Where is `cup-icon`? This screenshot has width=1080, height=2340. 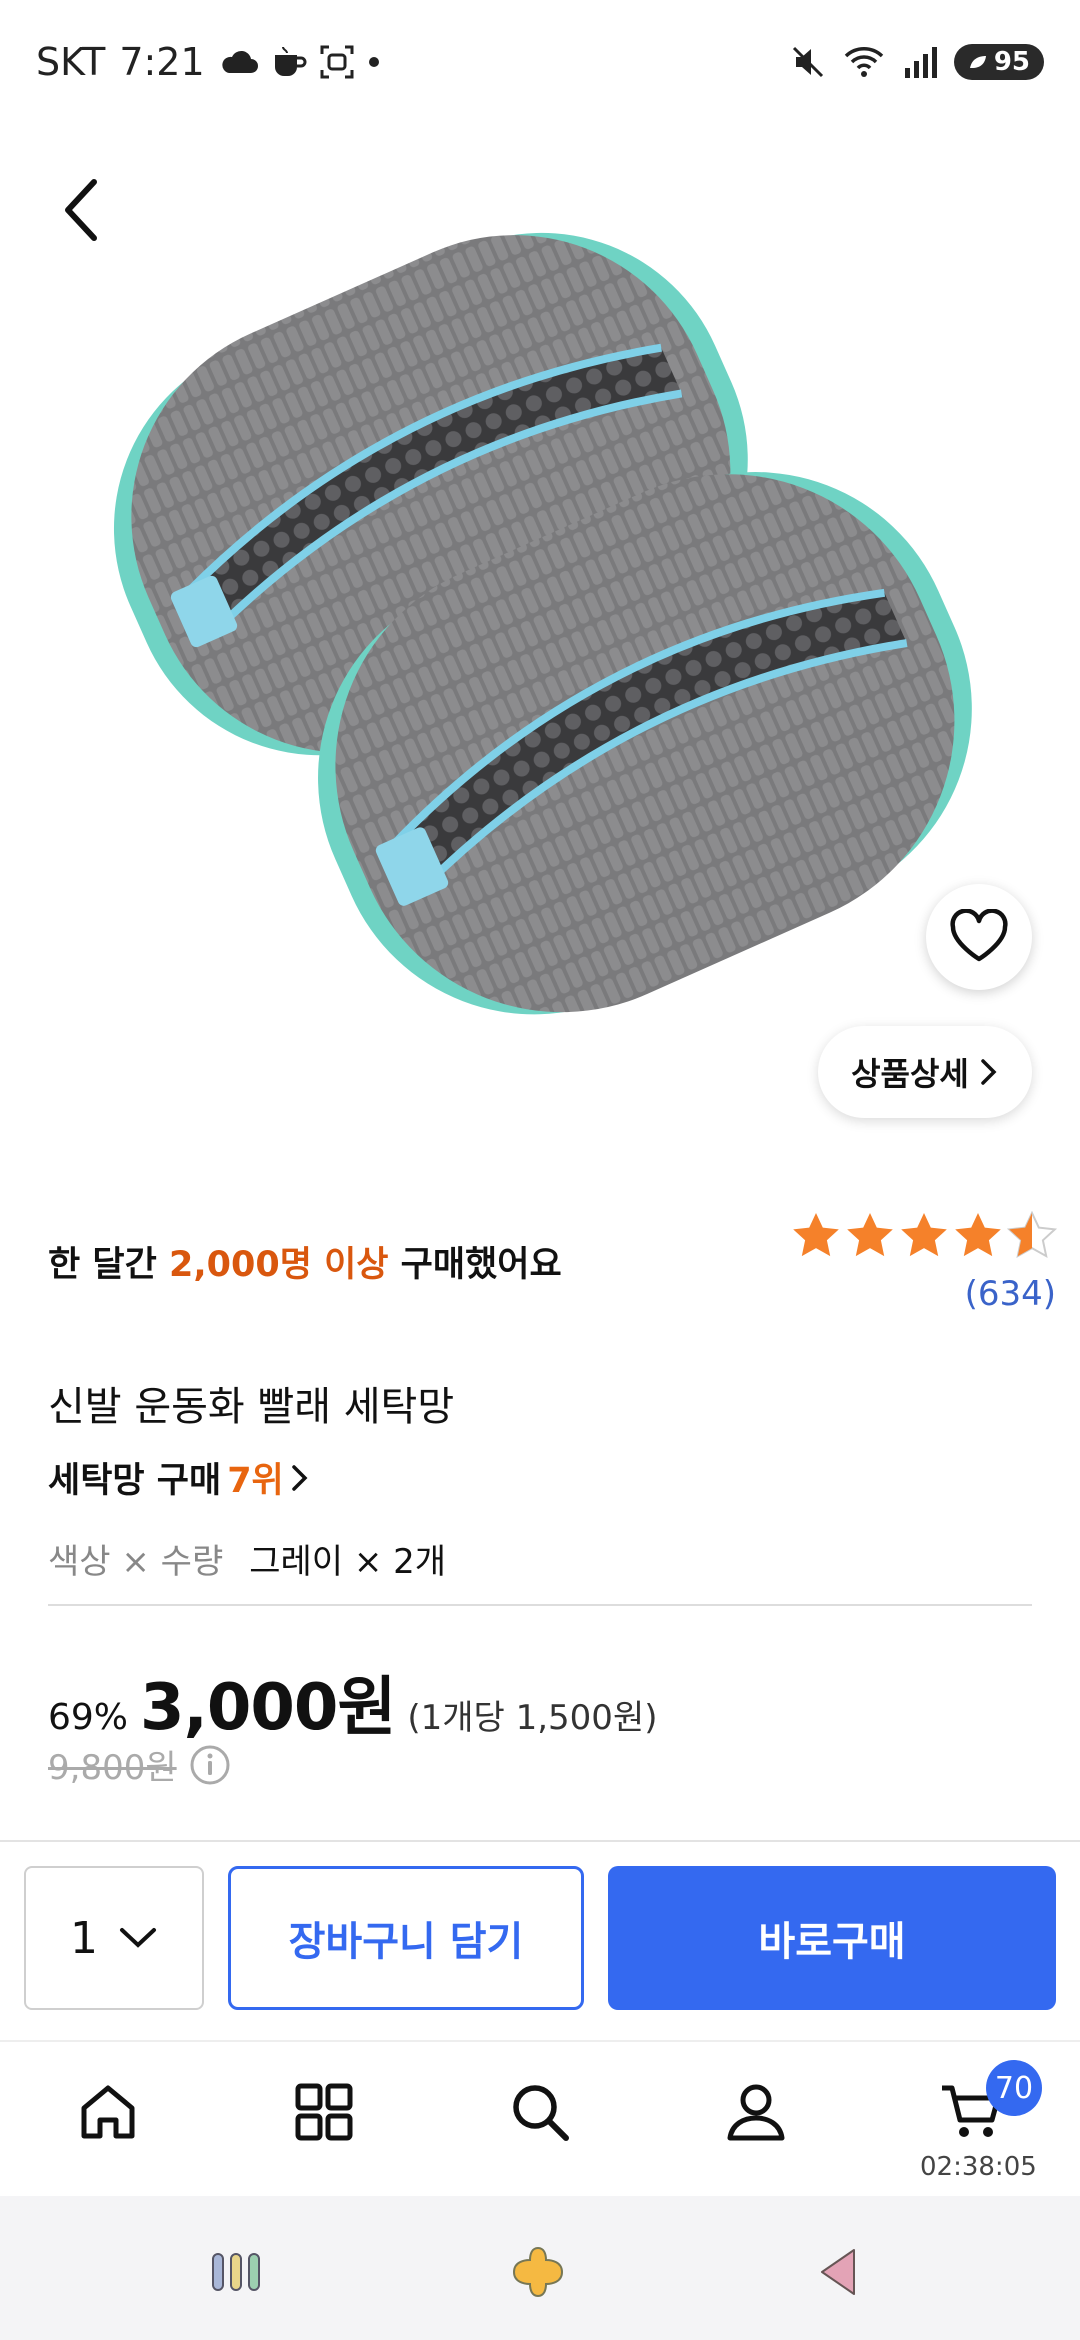
cup-icon is located at coordinates (290, 61).